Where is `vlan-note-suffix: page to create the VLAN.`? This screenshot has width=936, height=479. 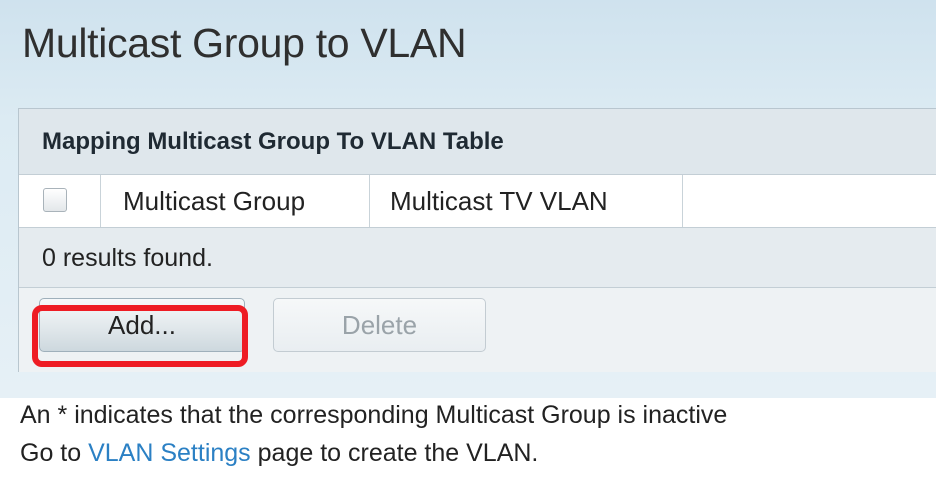
vlan-note-suffix: page to create the VLAN. is located at coordinates (394, 453).